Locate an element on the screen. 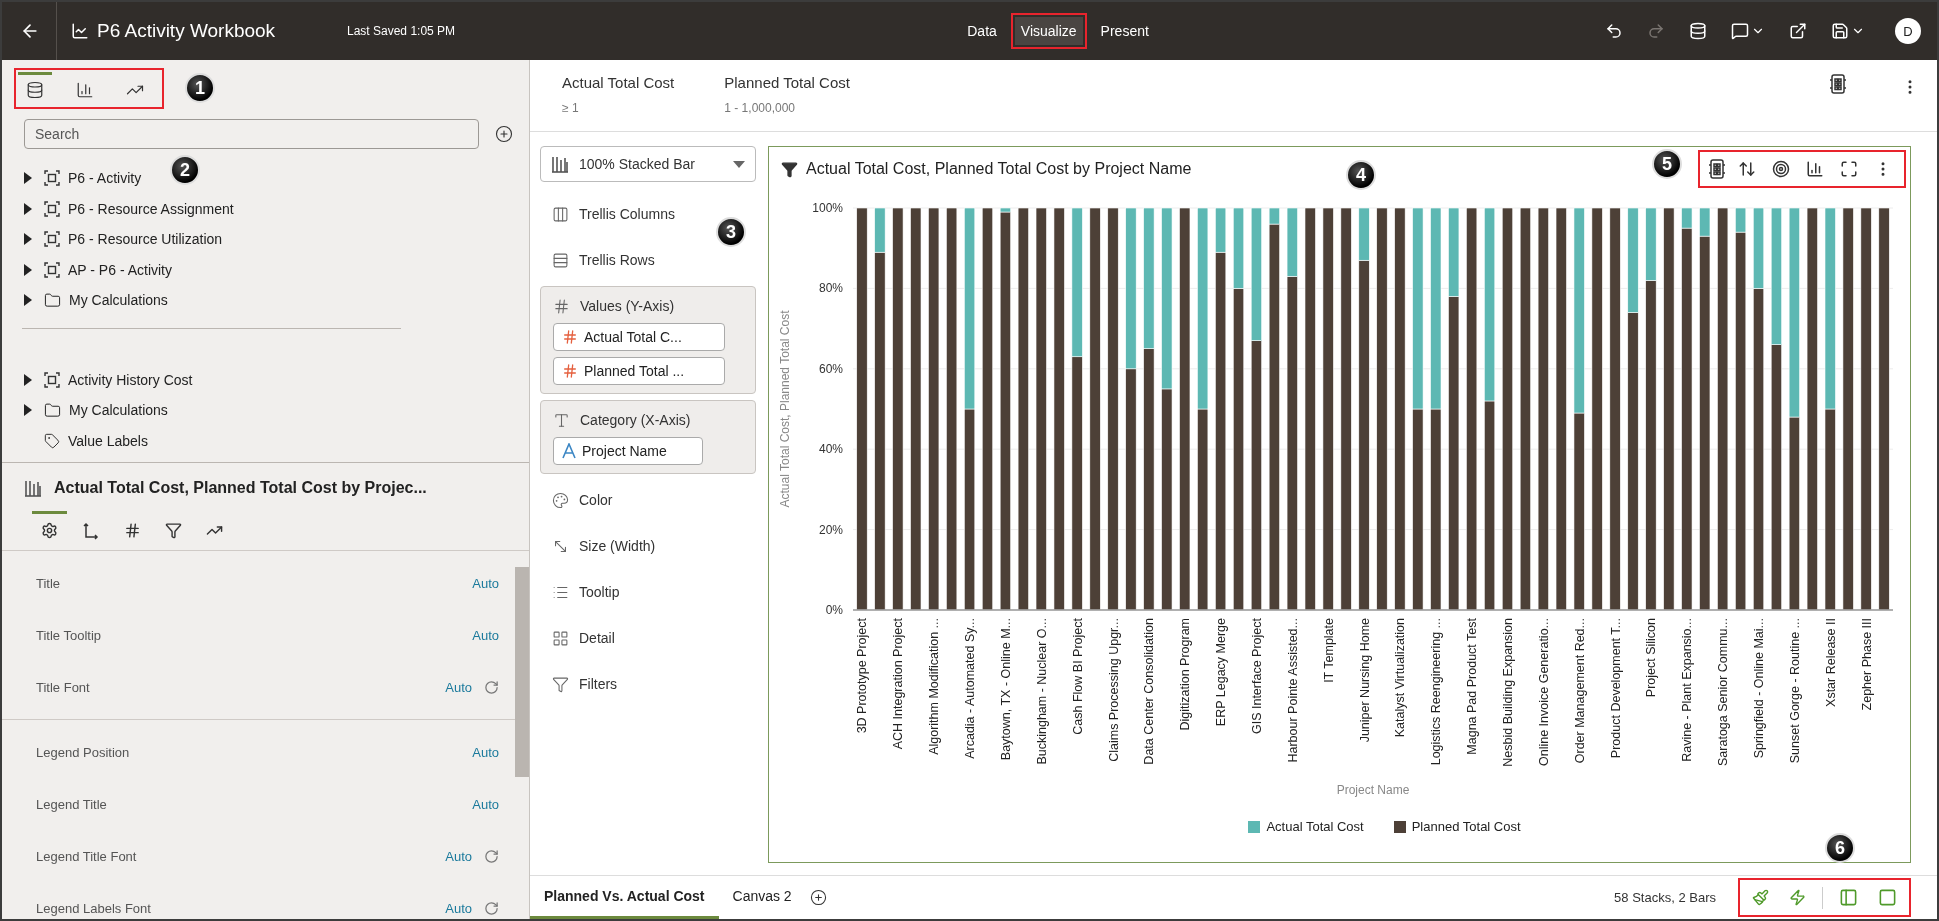 This screenshot has height=921, width=1939. tree-item: P6 - Activity is located at coordinates (83, 178).